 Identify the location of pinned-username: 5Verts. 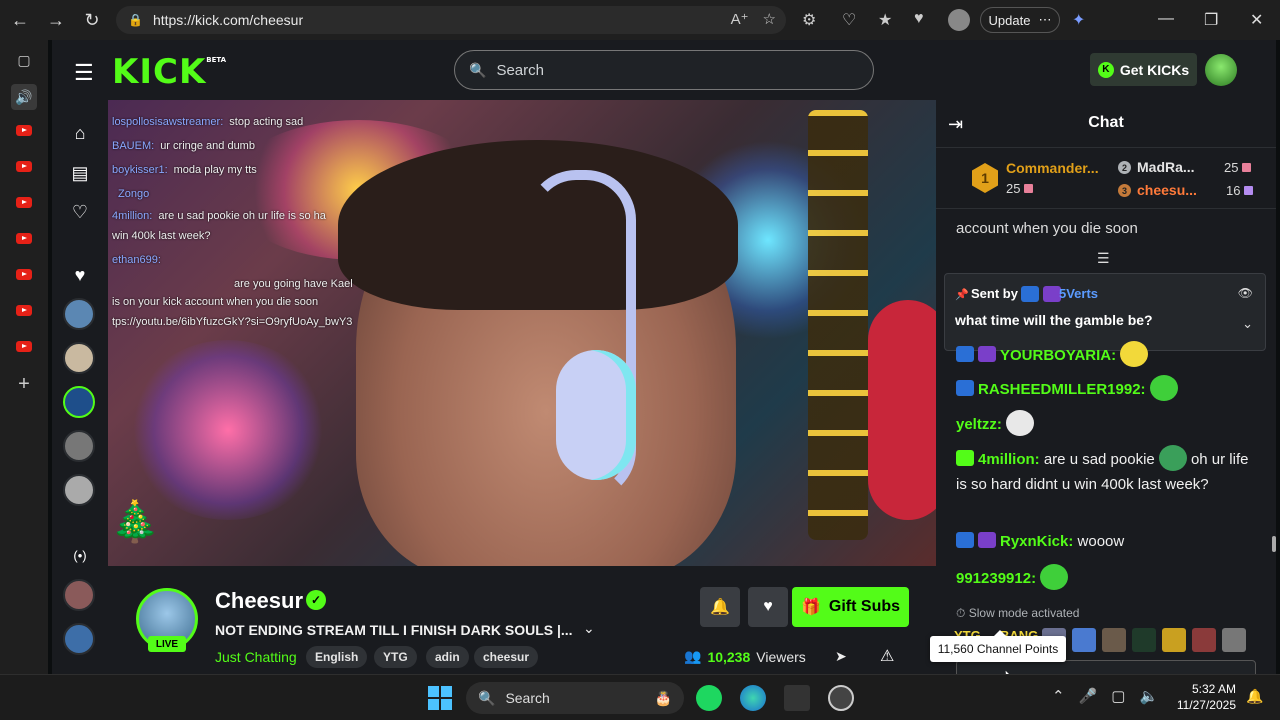
(1078, 293).